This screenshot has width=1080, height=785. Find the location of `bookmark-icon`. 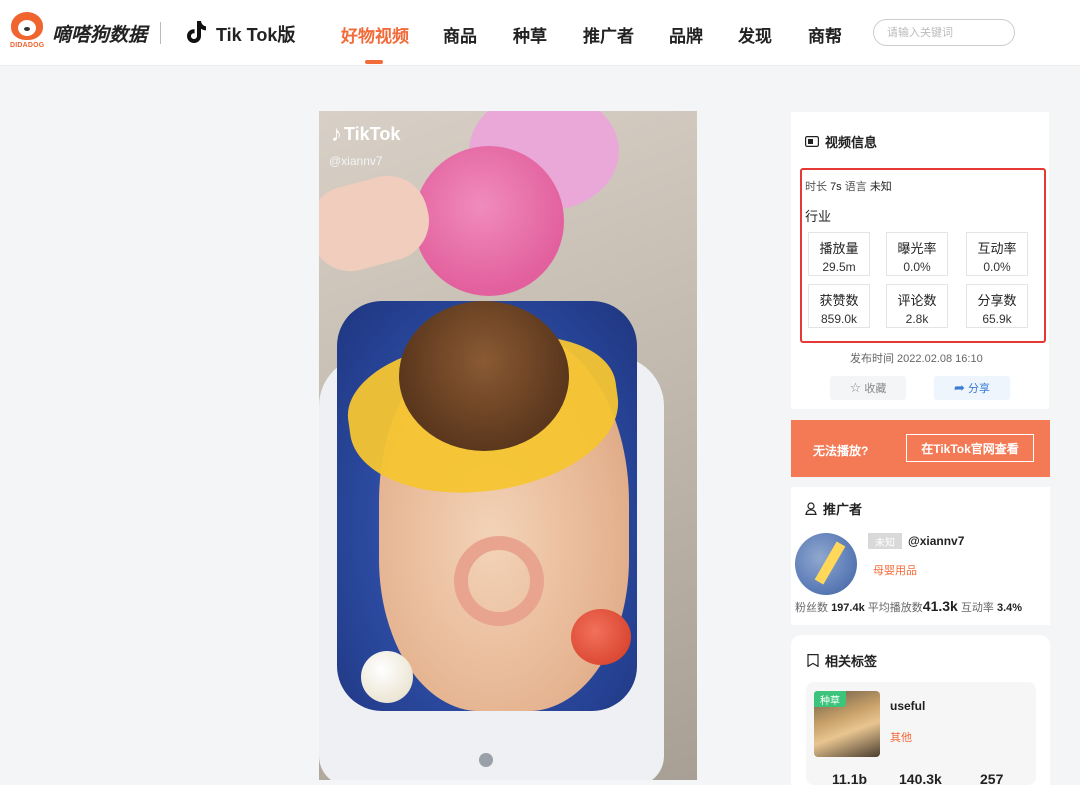

bookmark-icon is located at coordinates (813, 660).